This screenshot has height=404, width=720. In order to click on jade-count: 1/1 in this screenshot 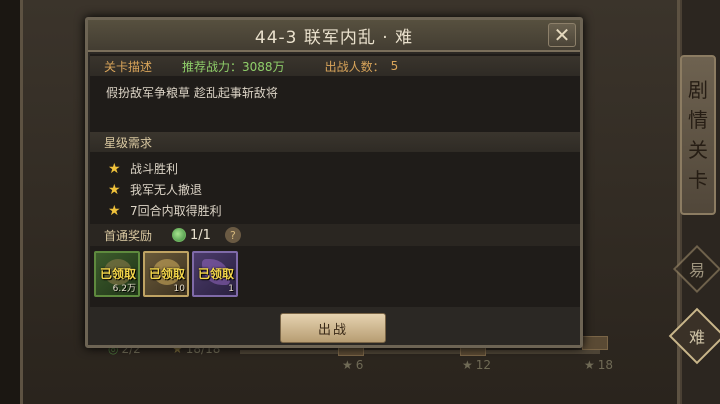, I will do `click(200, 235)`.